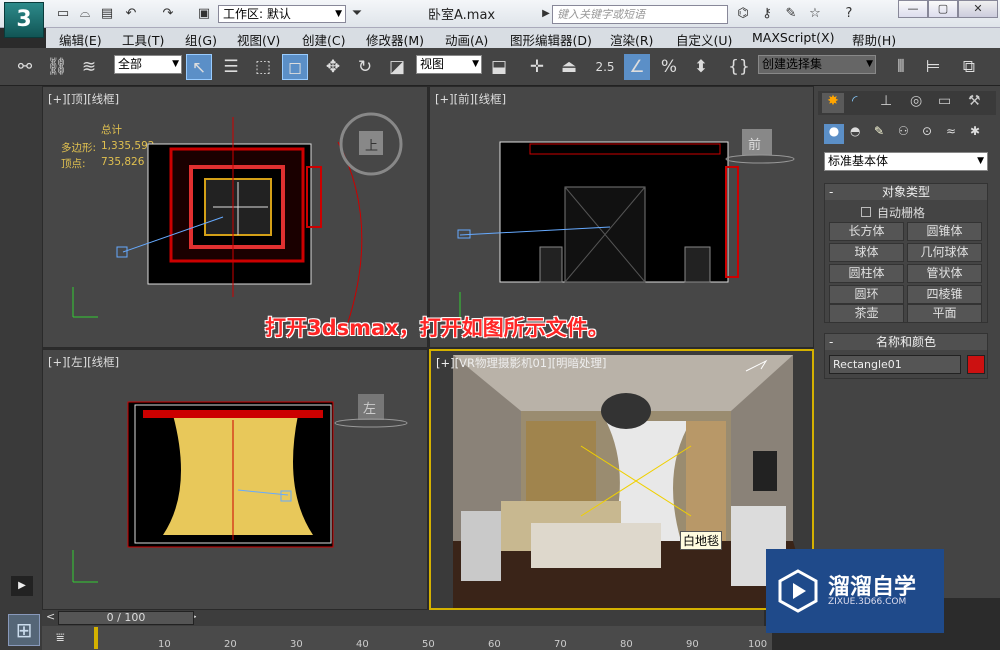  Describe the element at coordinates (893, 212) in the screenshot. I see `autogrid-checkbox: 自动栅格` at that location.